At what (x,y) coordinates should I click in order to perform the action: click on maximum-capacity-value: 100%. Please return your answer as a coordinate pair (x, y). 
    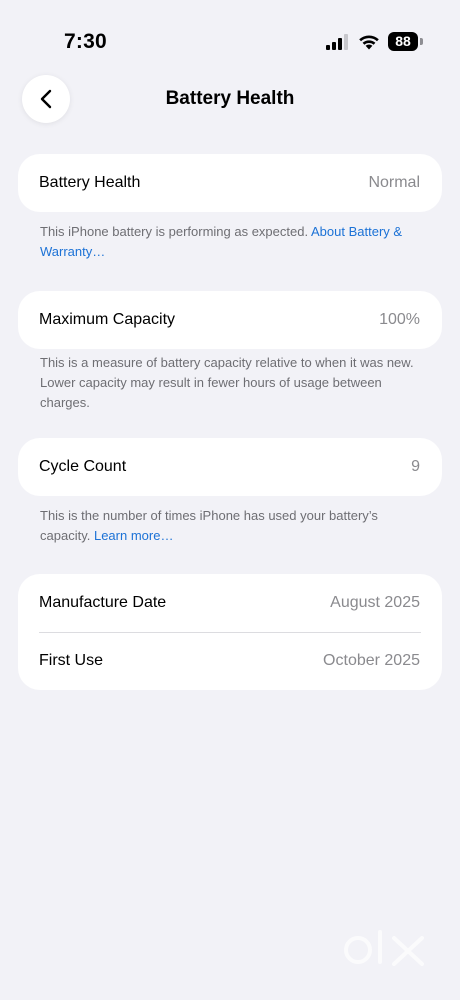
    Looking at the image, I should click on (399, 319).